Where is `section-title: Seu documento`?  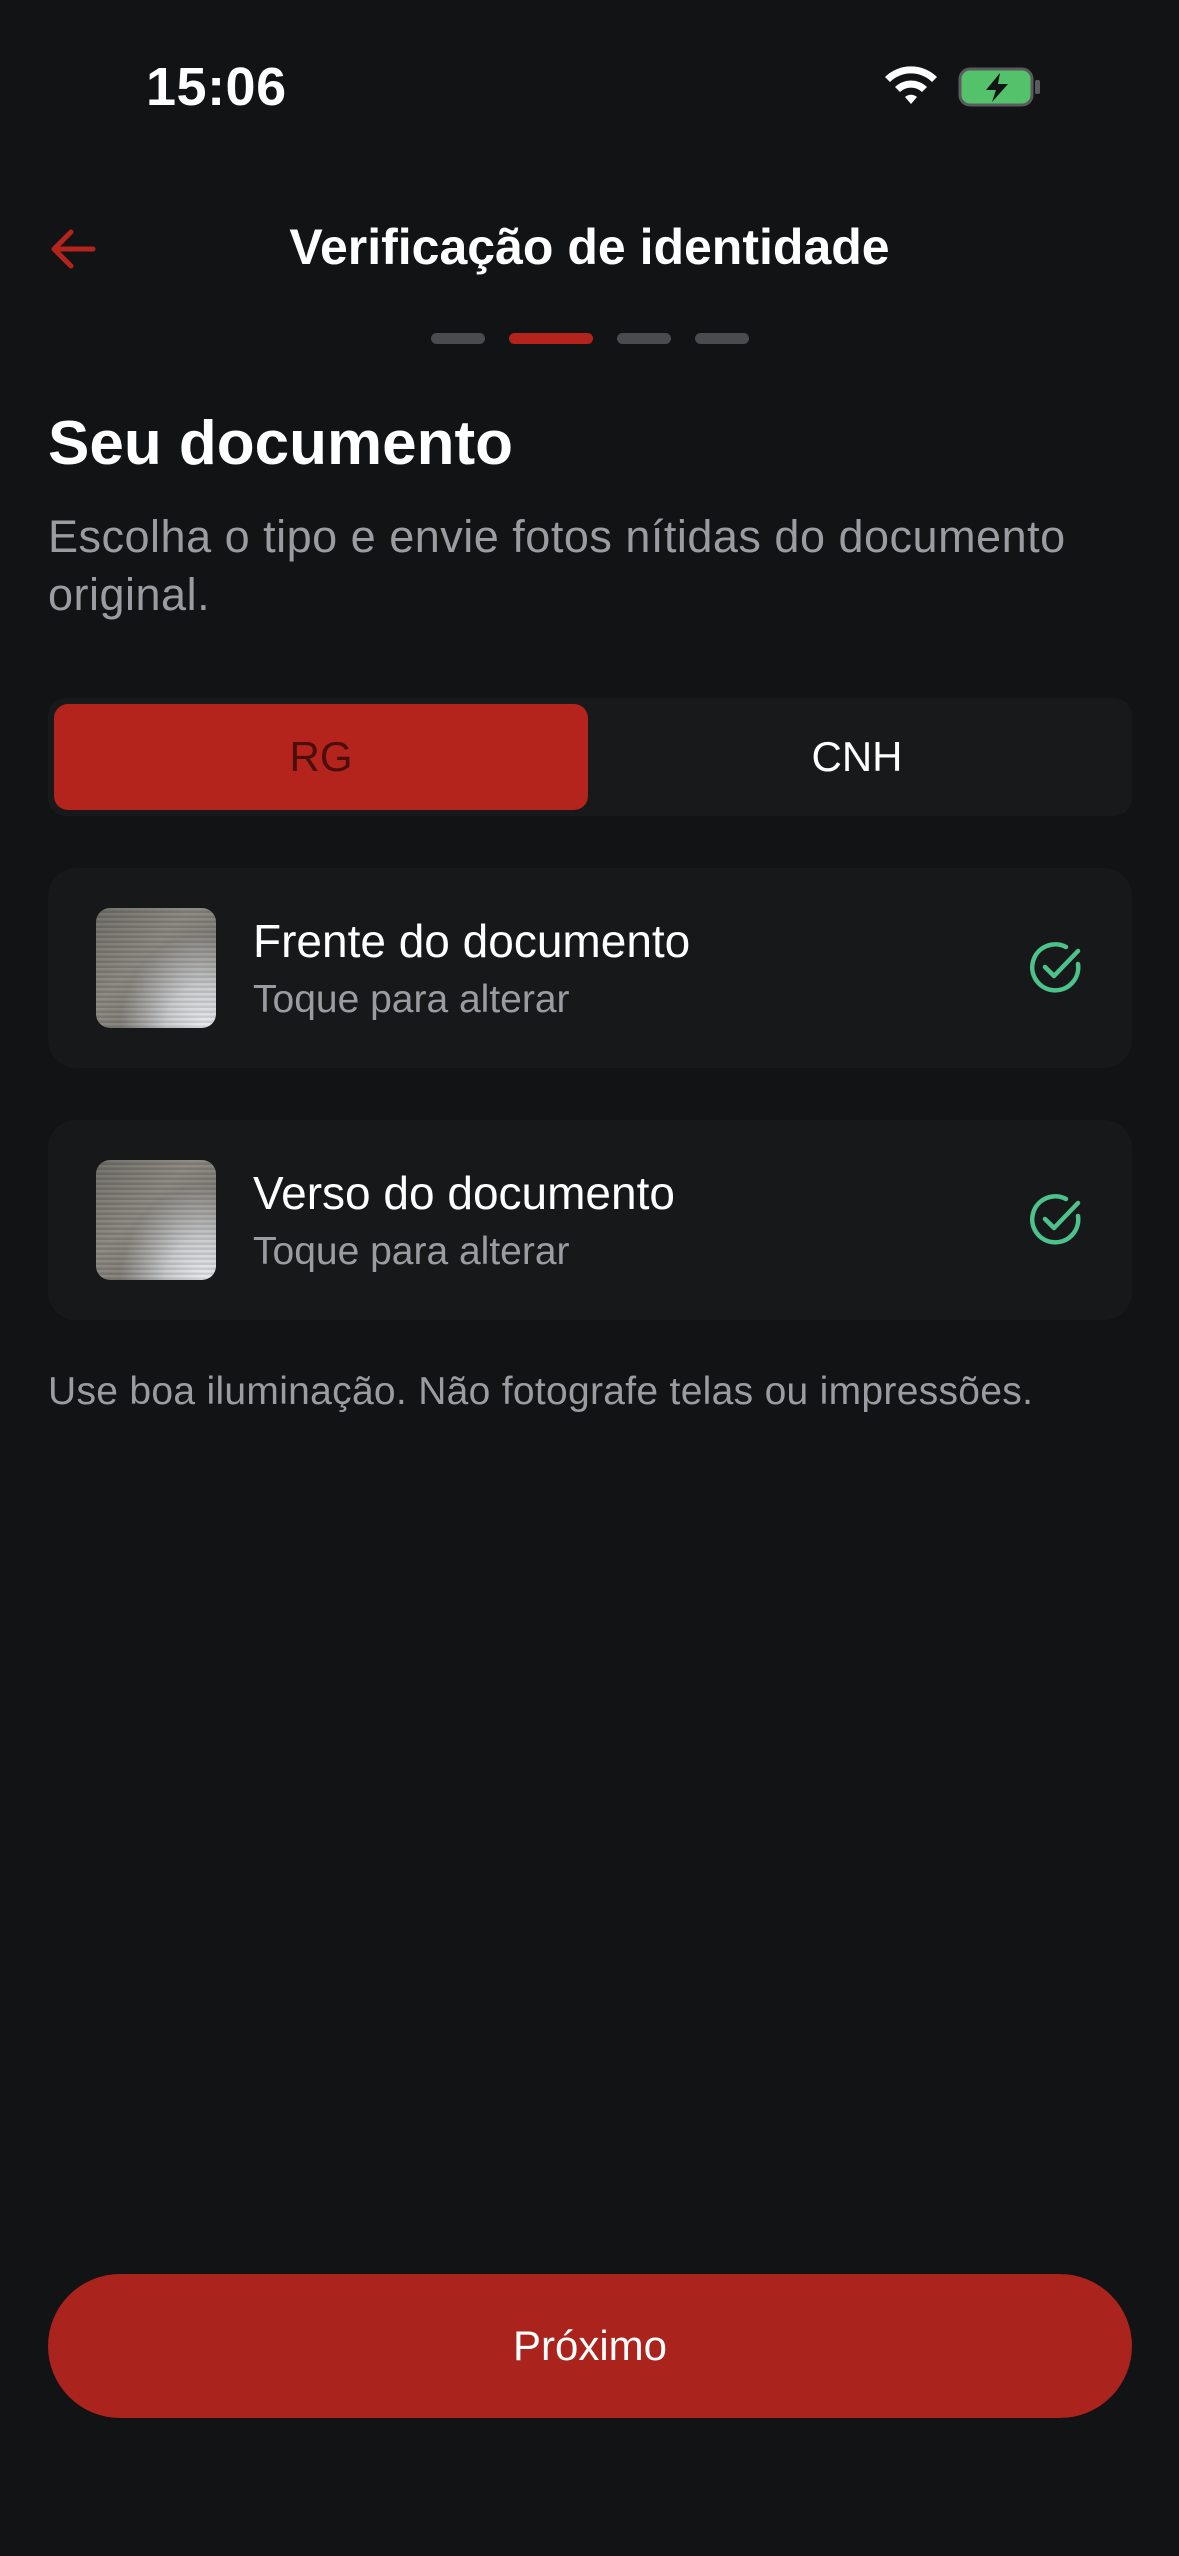 section-title: Seu documento is located at coordinates (281, 443).